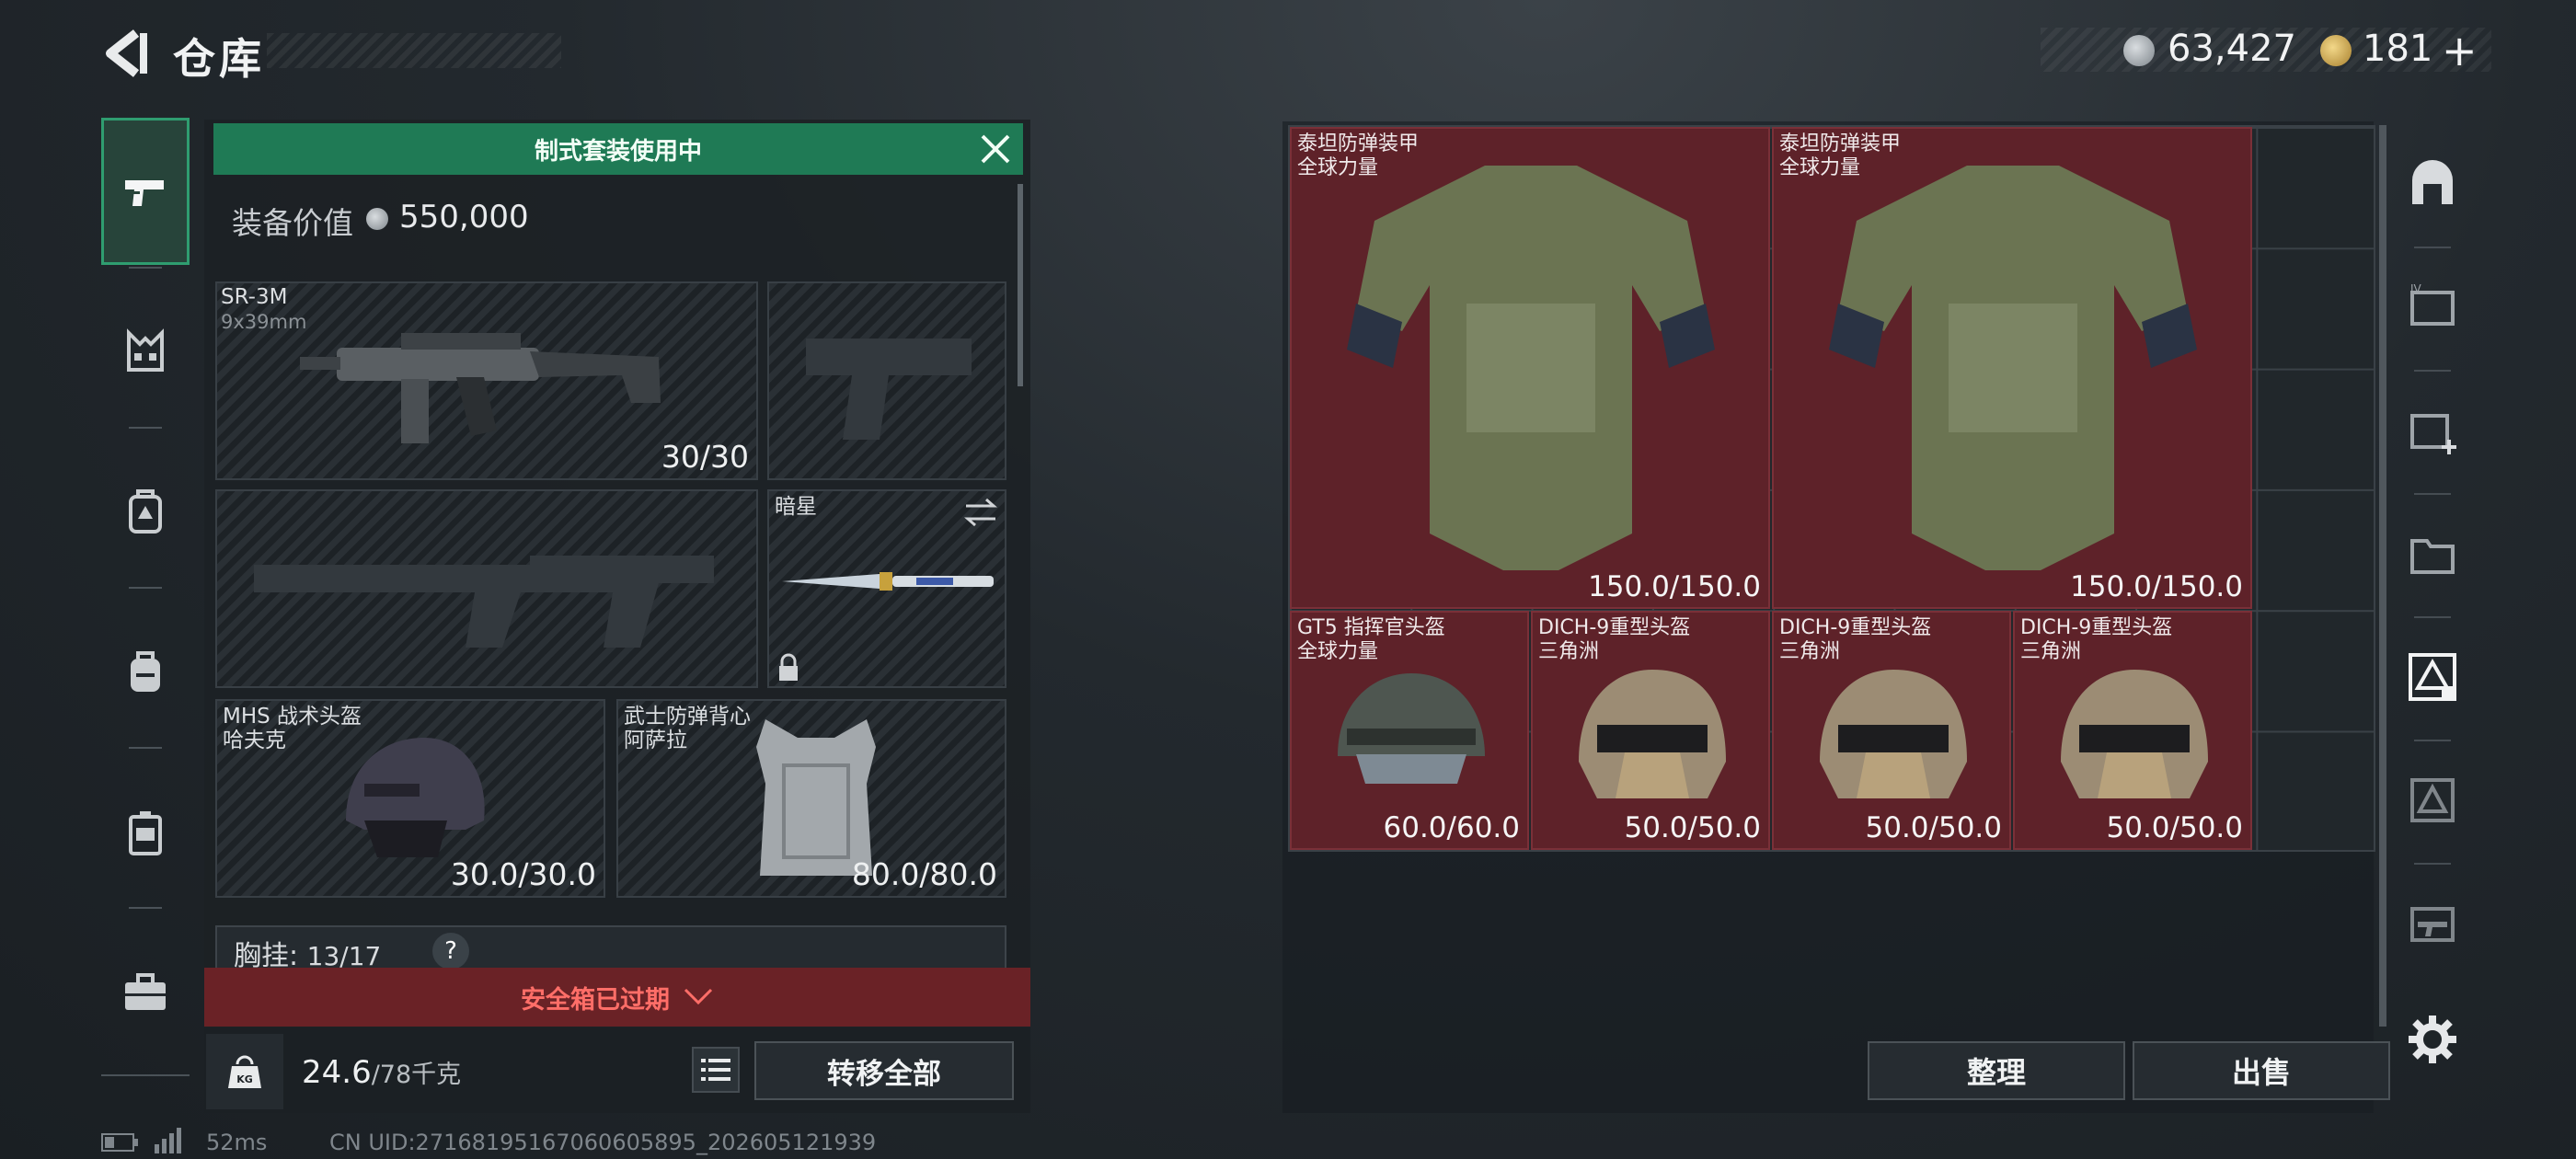 The image size is (2576, 1159). I want to click on helmet-icon, so click(415, 797).